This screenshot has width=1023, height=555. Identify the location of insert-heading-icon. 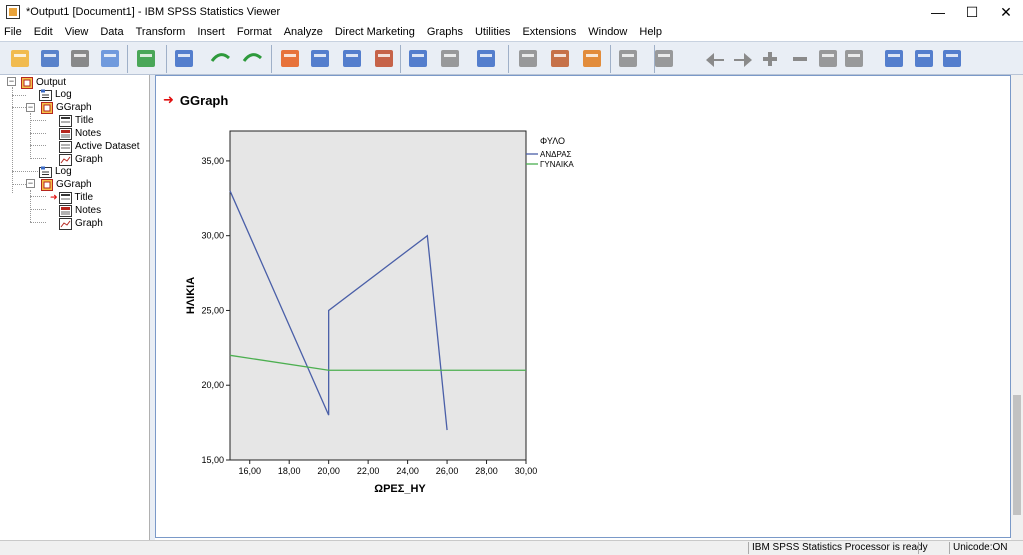
(593, 59).